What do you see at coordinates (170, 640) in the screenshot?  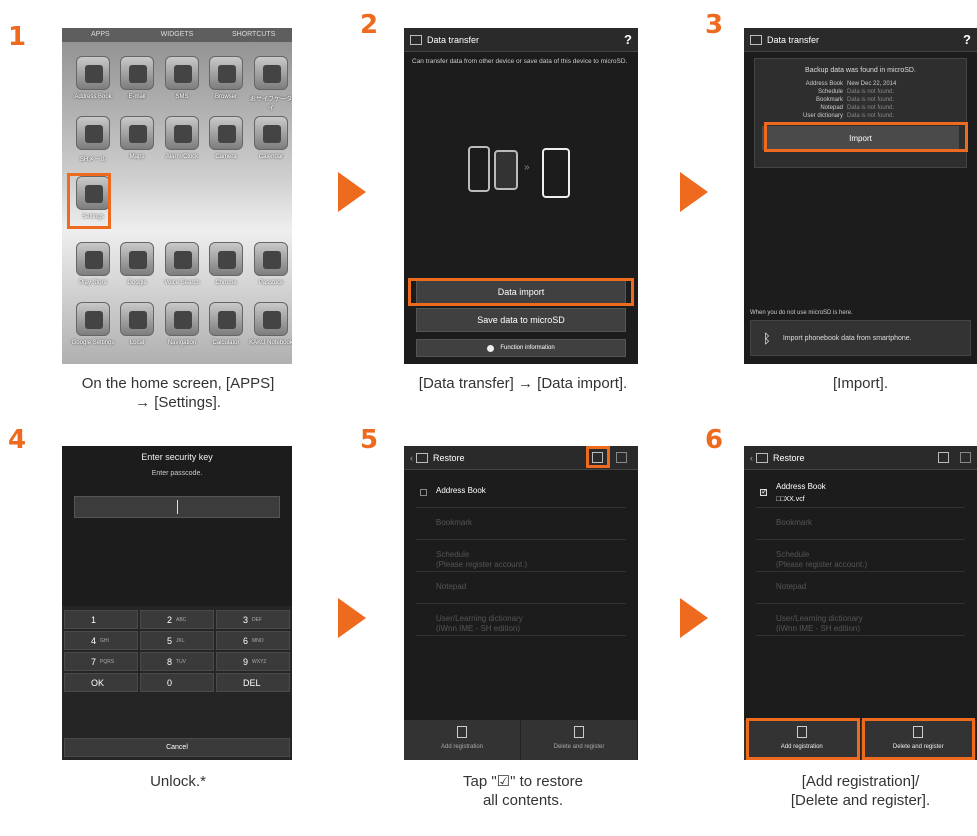 I see `key-main: 5` at bounding box center [170, 640].